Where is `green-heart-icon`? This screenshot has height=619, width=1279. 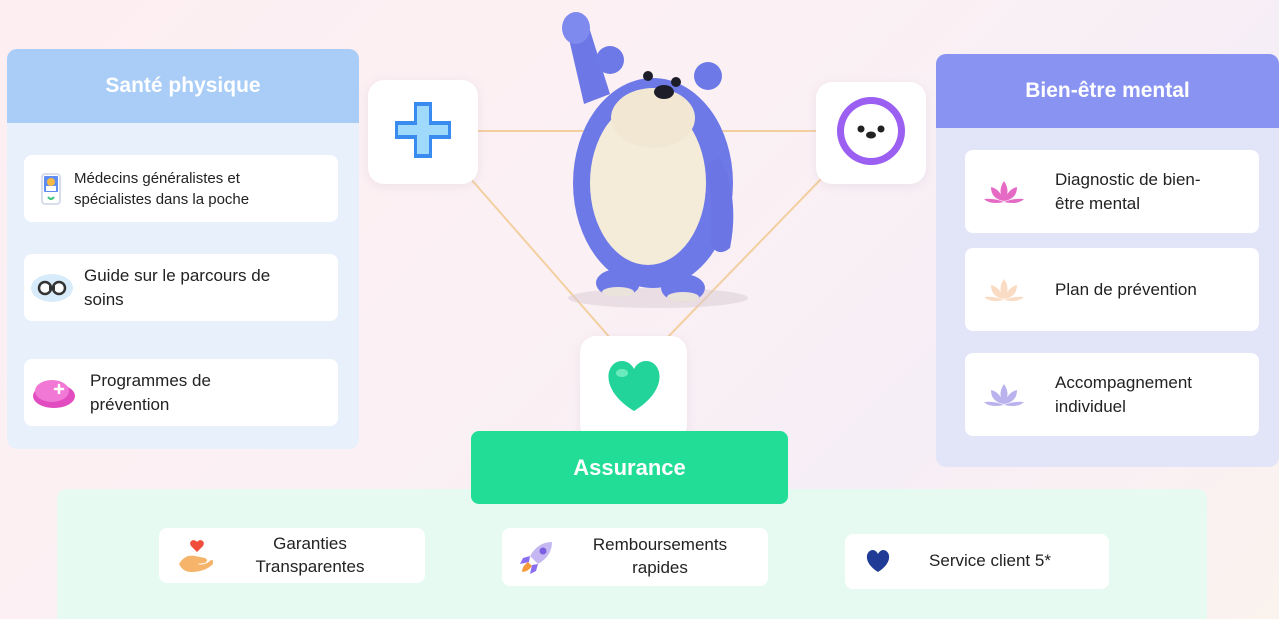 green-heart-icon is located at coordinates (634, 388).